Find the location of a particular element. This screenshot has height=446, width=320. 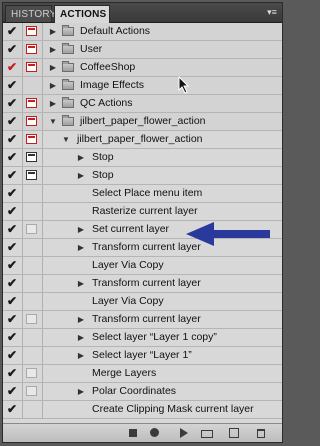

panel-menu-icon: ▾≡ is located at coordinates (272, 12).